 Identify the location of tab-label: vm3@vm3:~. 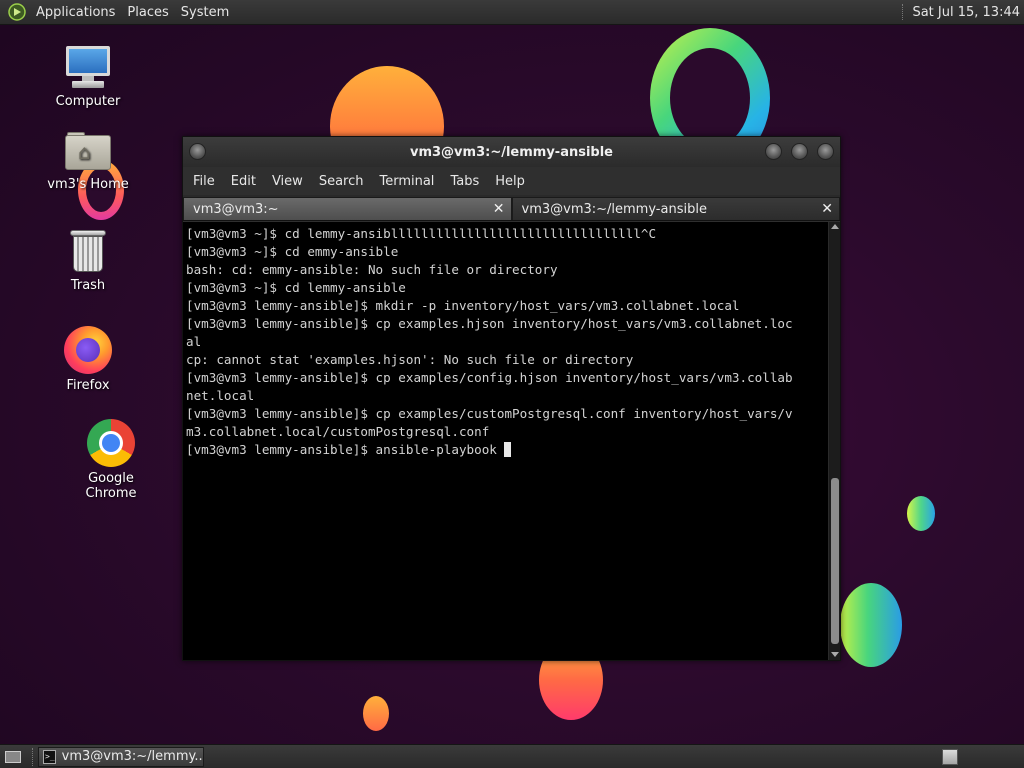
(236, 209).